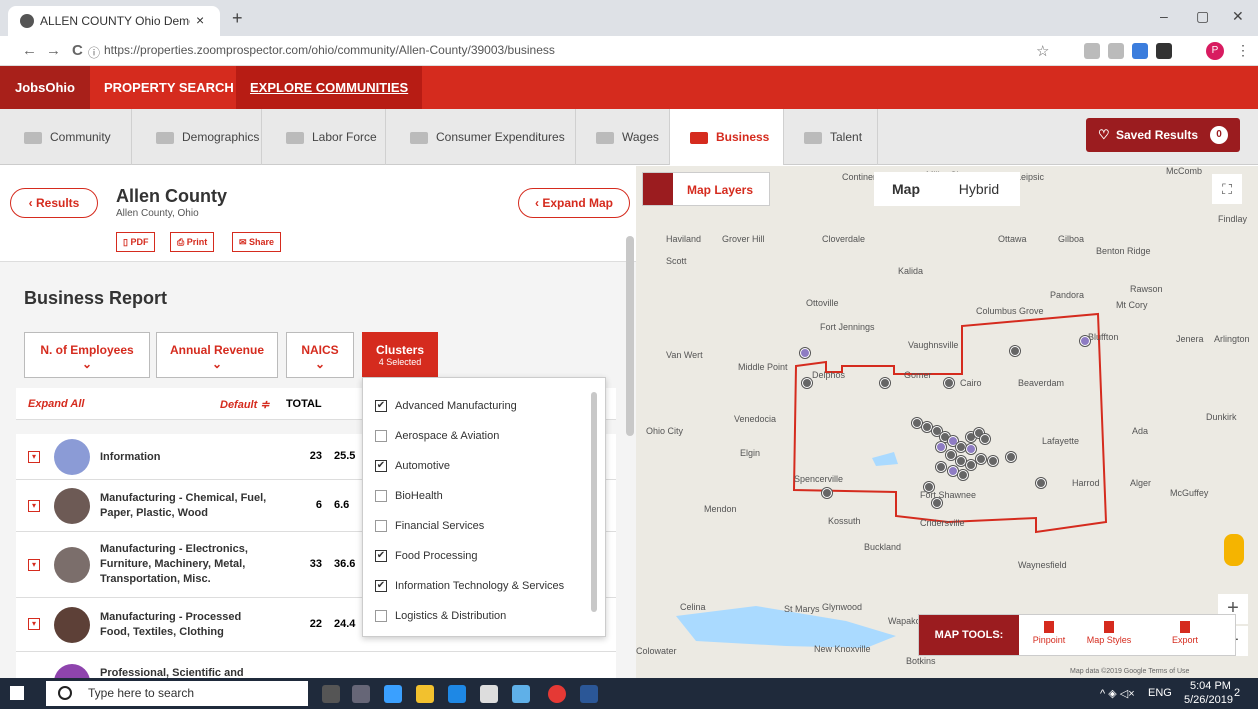  Describe the element at coordinates (200, 20) in the screenshot. I see `tab-close-icon: ×` at that location.